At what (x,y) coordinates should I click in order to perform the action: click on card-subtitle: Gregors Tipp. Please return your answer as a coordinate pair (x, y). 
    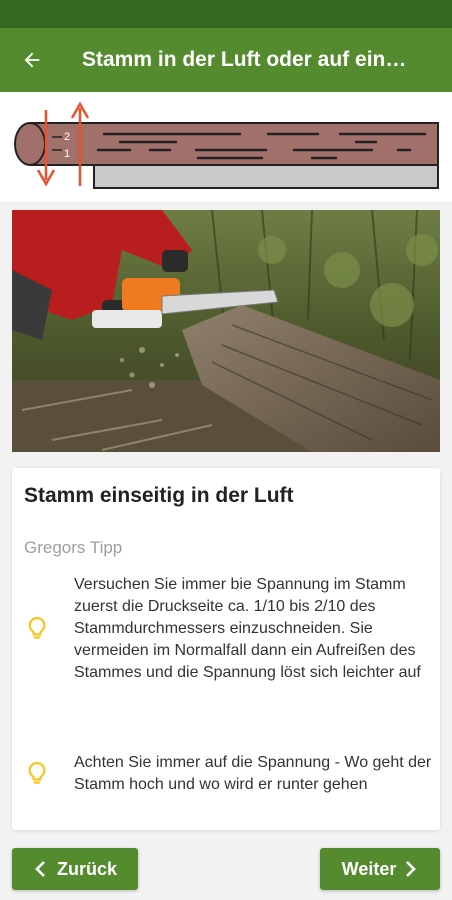
    Looking at the image, I should click on (73, 547).